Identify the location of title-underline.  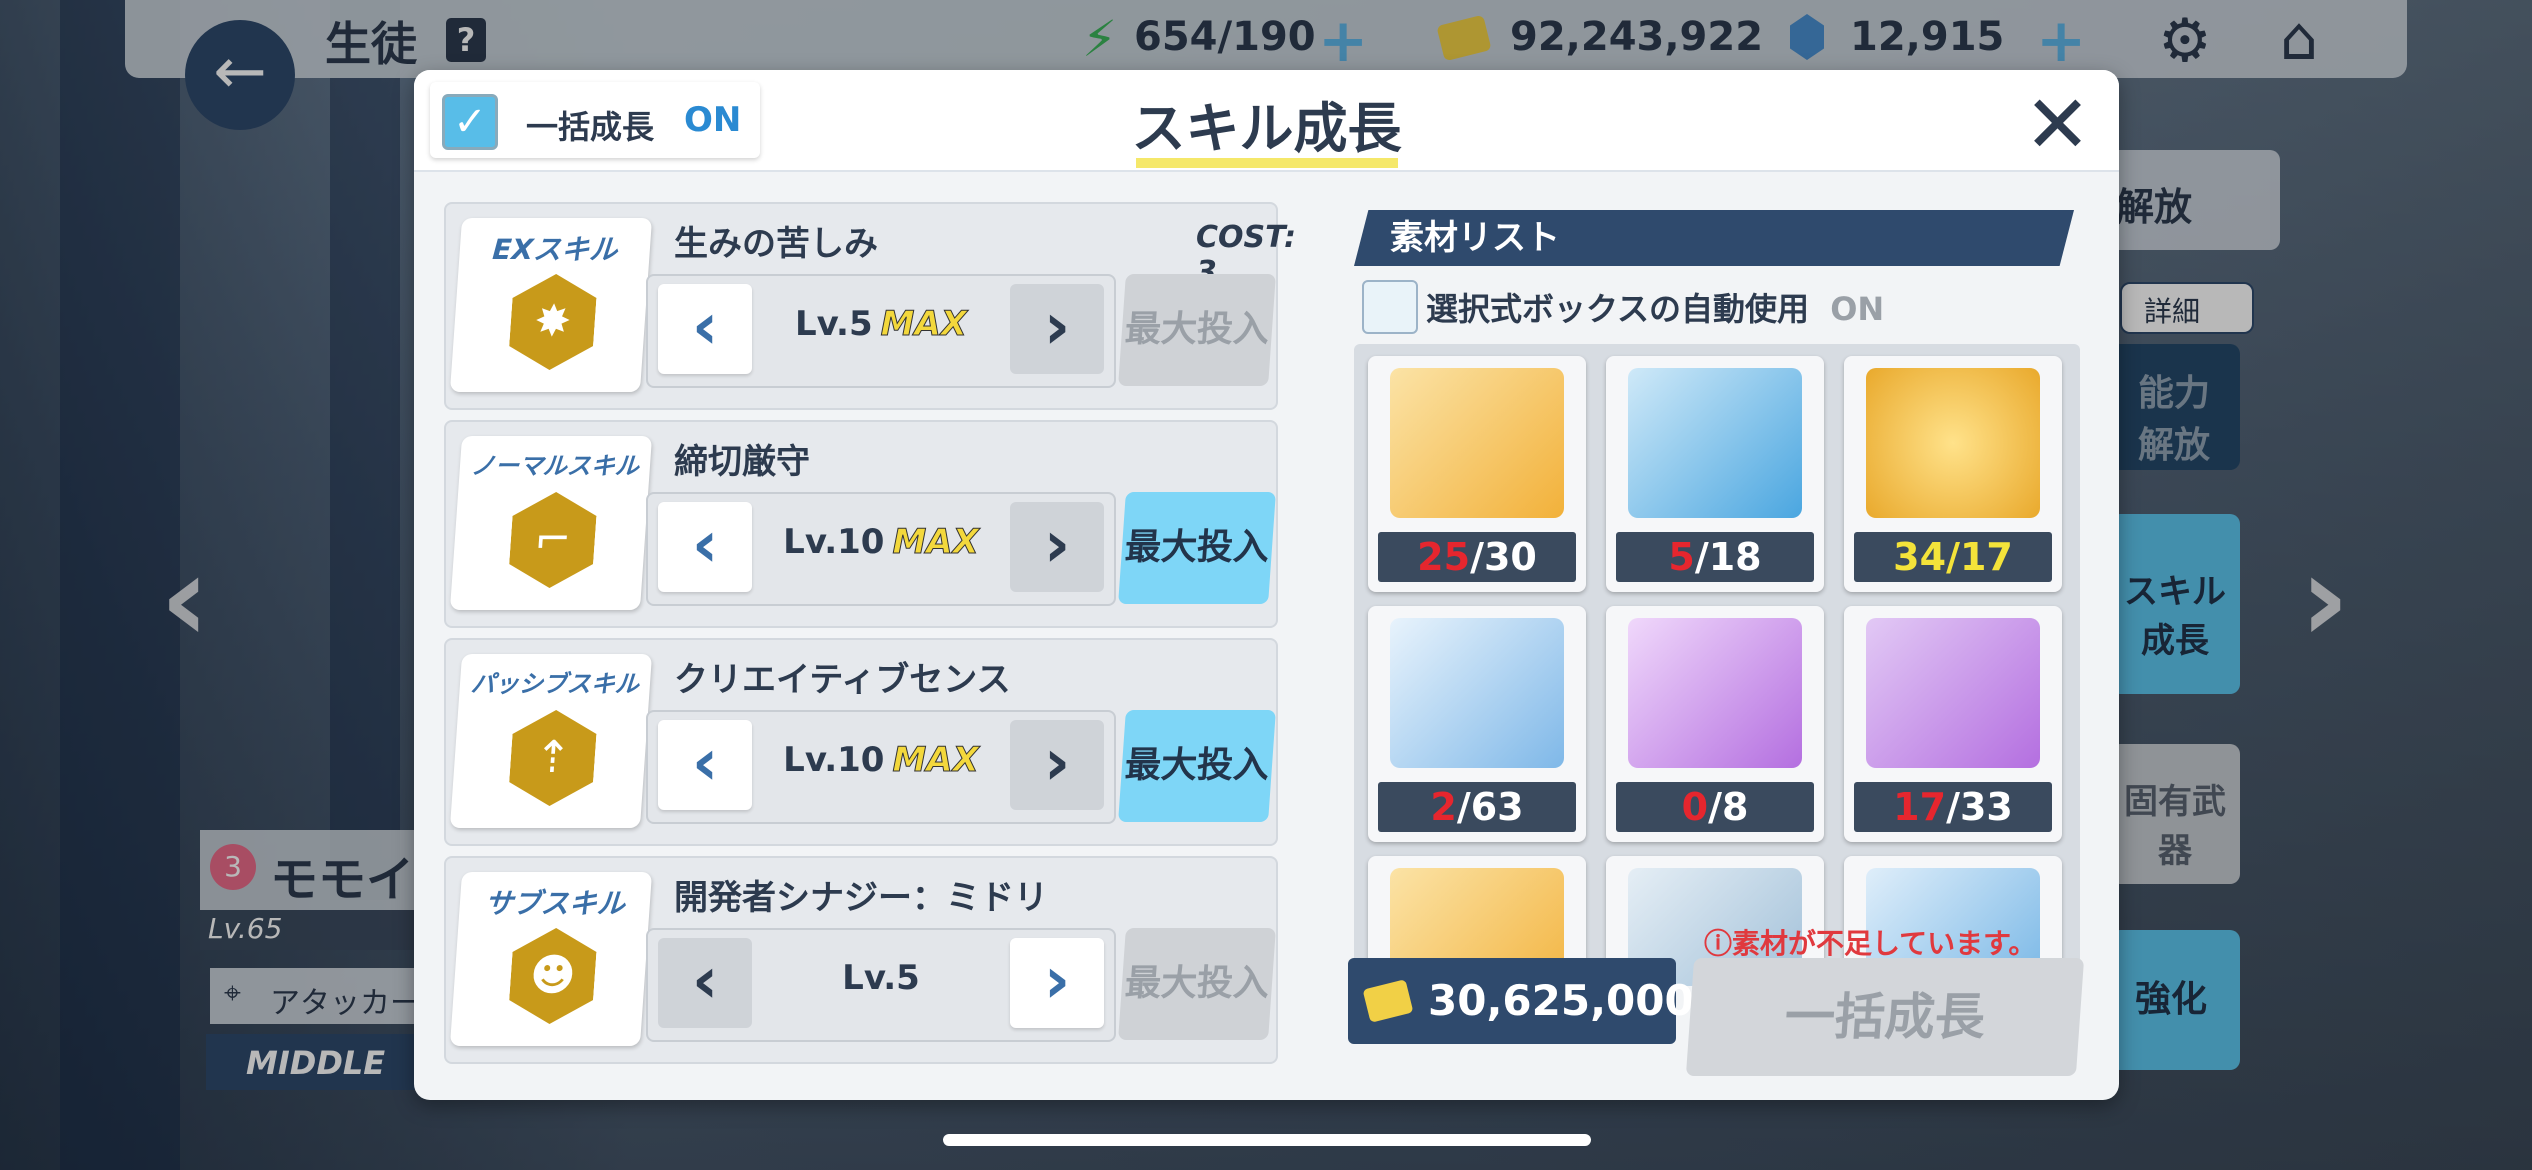
(1267, 163).